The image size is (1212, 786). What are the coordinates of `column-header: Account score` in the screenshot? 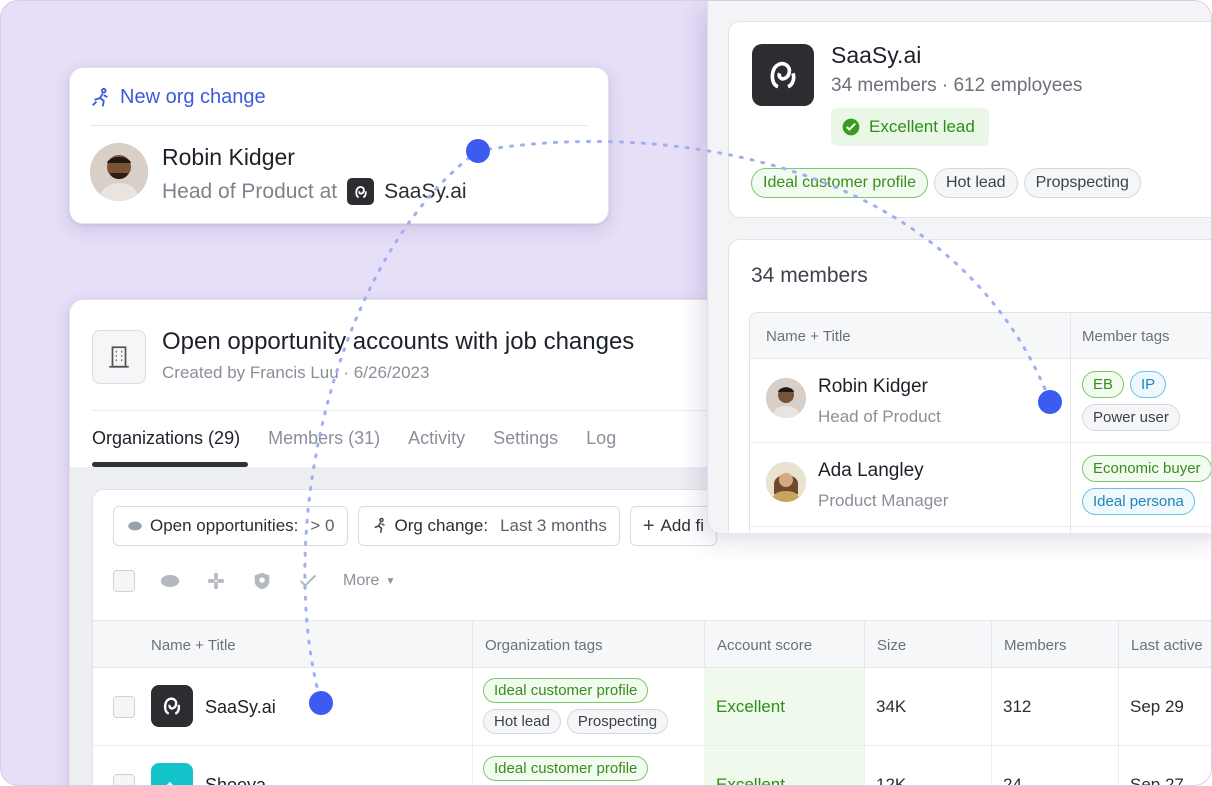 It's located at (758, 645).